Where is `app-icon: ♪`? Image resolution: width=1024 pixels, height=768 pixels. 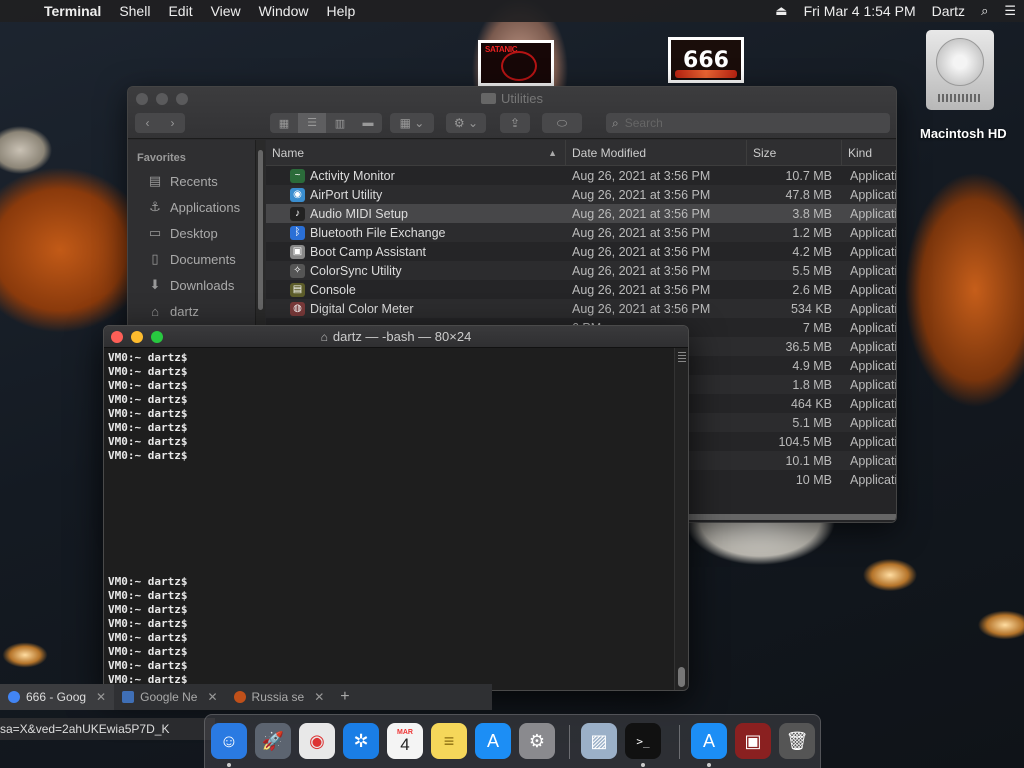 app-icon: ♪ is located at coordinates (297, 213).